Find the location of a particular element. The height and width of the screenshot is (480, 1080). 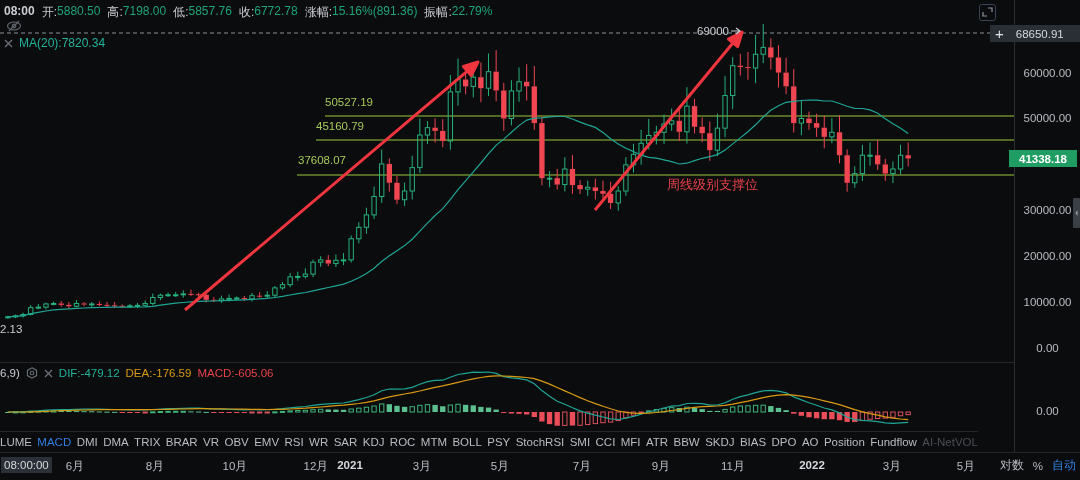

month-label: 12月 is located at coordinates (316, 466).